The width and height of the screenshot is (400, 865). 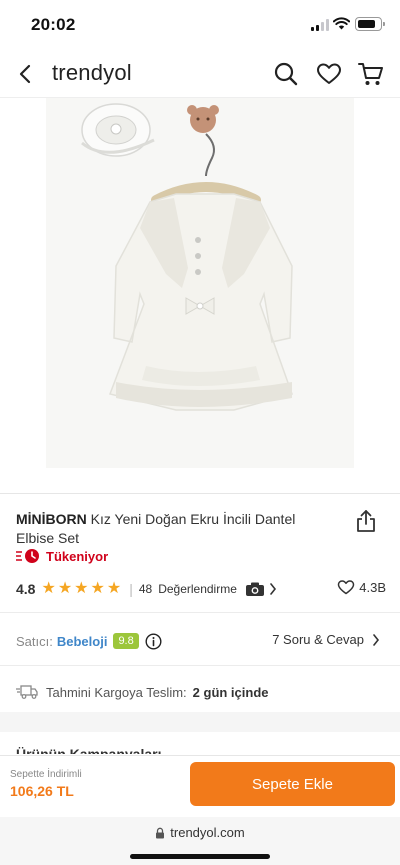 What do you see at coordinates (46, 774) in the screenshot?
I see `cart-discount-label: Sepette İndirimli` at bounding box center [46, 774].